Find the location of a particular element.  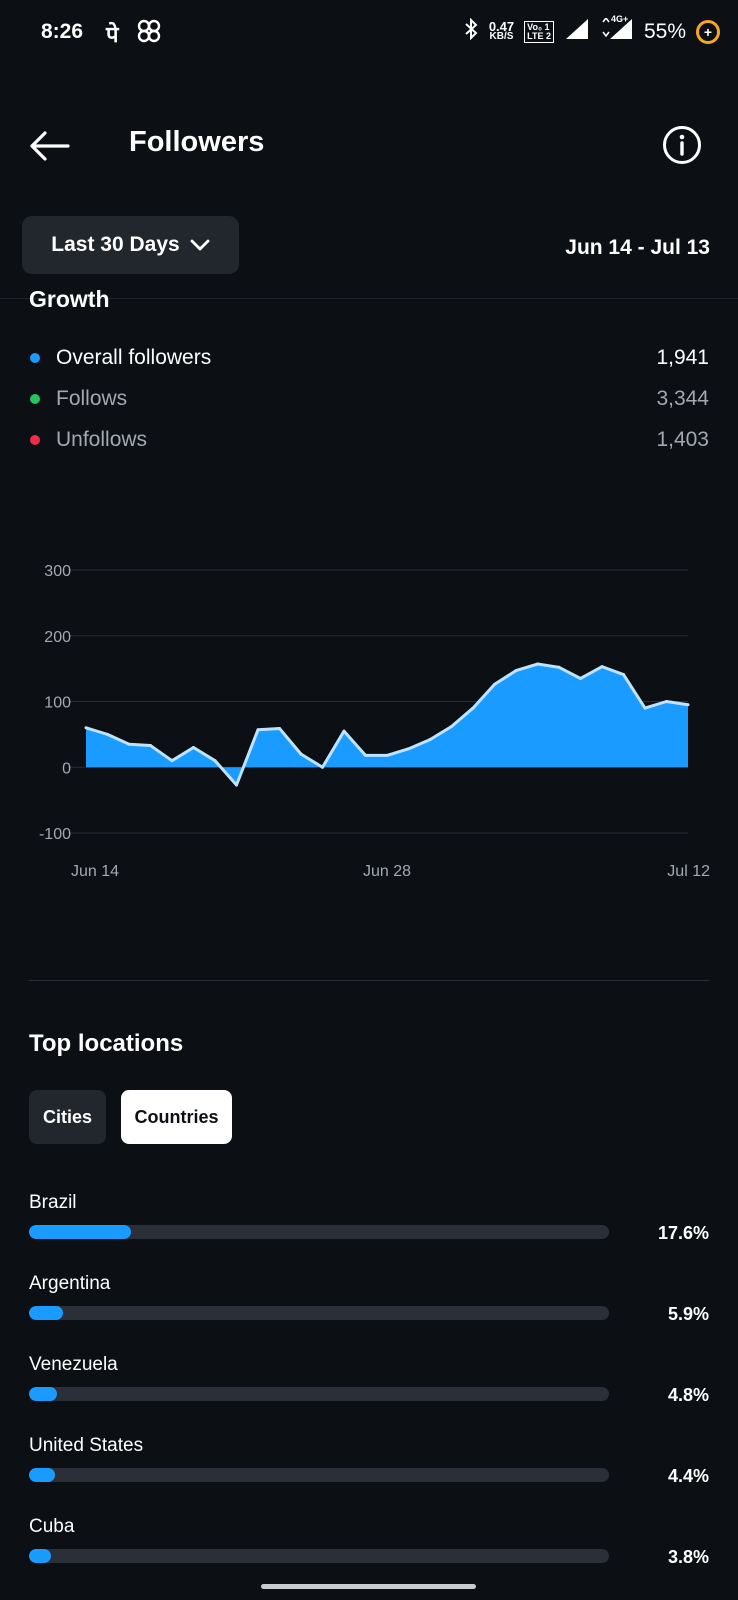

y-tick-label: 100 is located at coordinates (57, 703).